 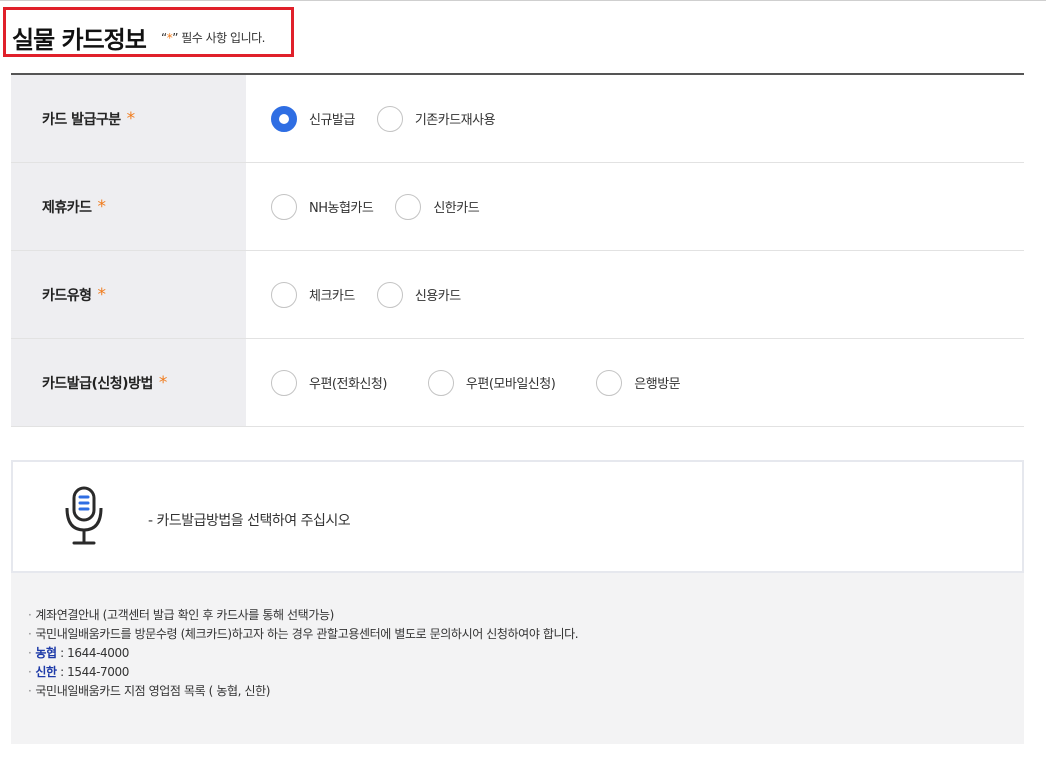 I want to click on radio-option-reuse-card: 기존카드재사용, so click(x=436, y=118).